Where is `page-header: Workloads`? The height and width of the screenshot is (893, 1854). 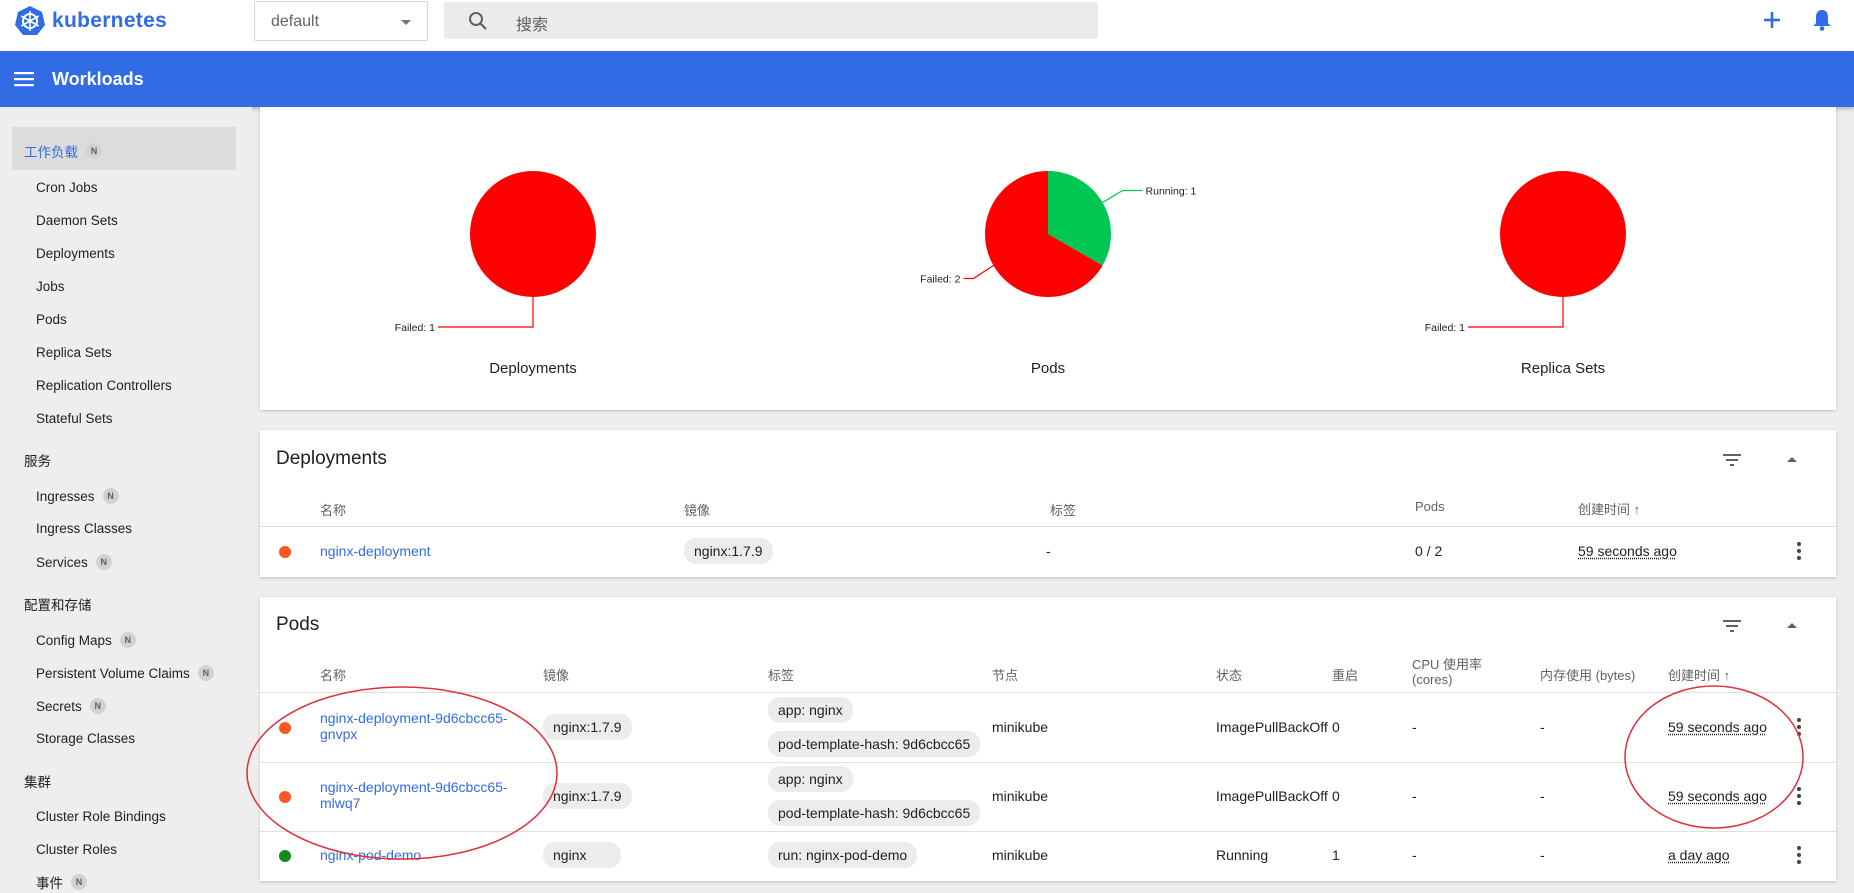 page-header: Workloads is located at coordinates (927, 79).